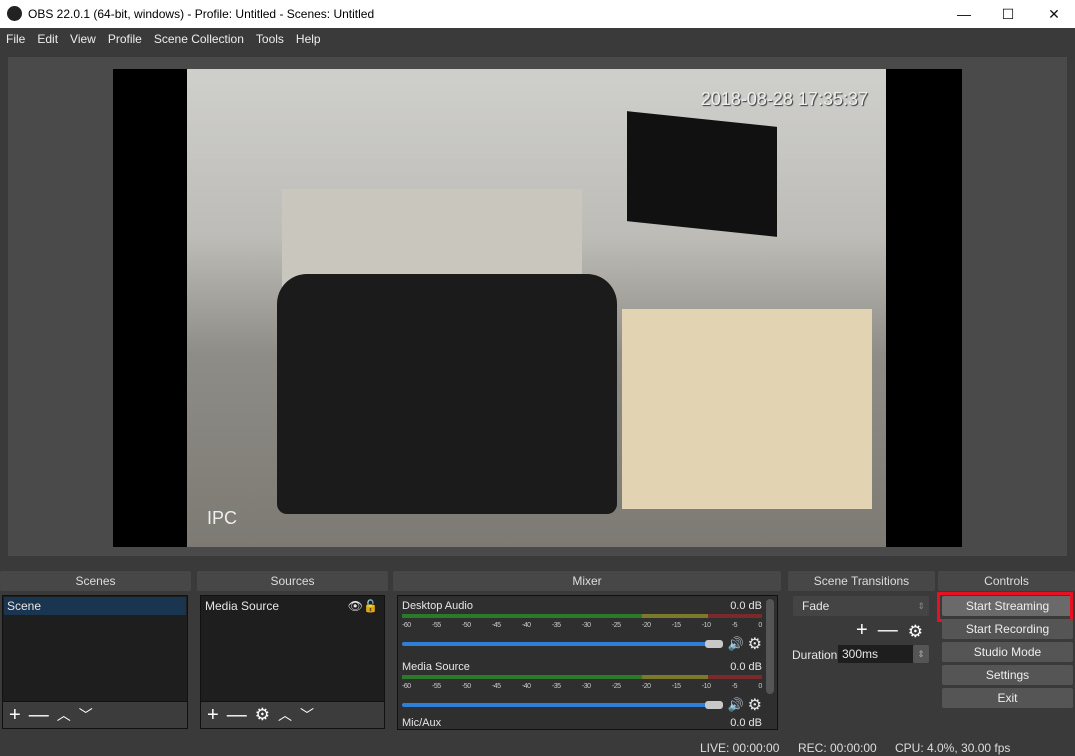 Image resolution: width=1075 pixels, height=756 pixels. I want to click on monitor, so click(702, 174).